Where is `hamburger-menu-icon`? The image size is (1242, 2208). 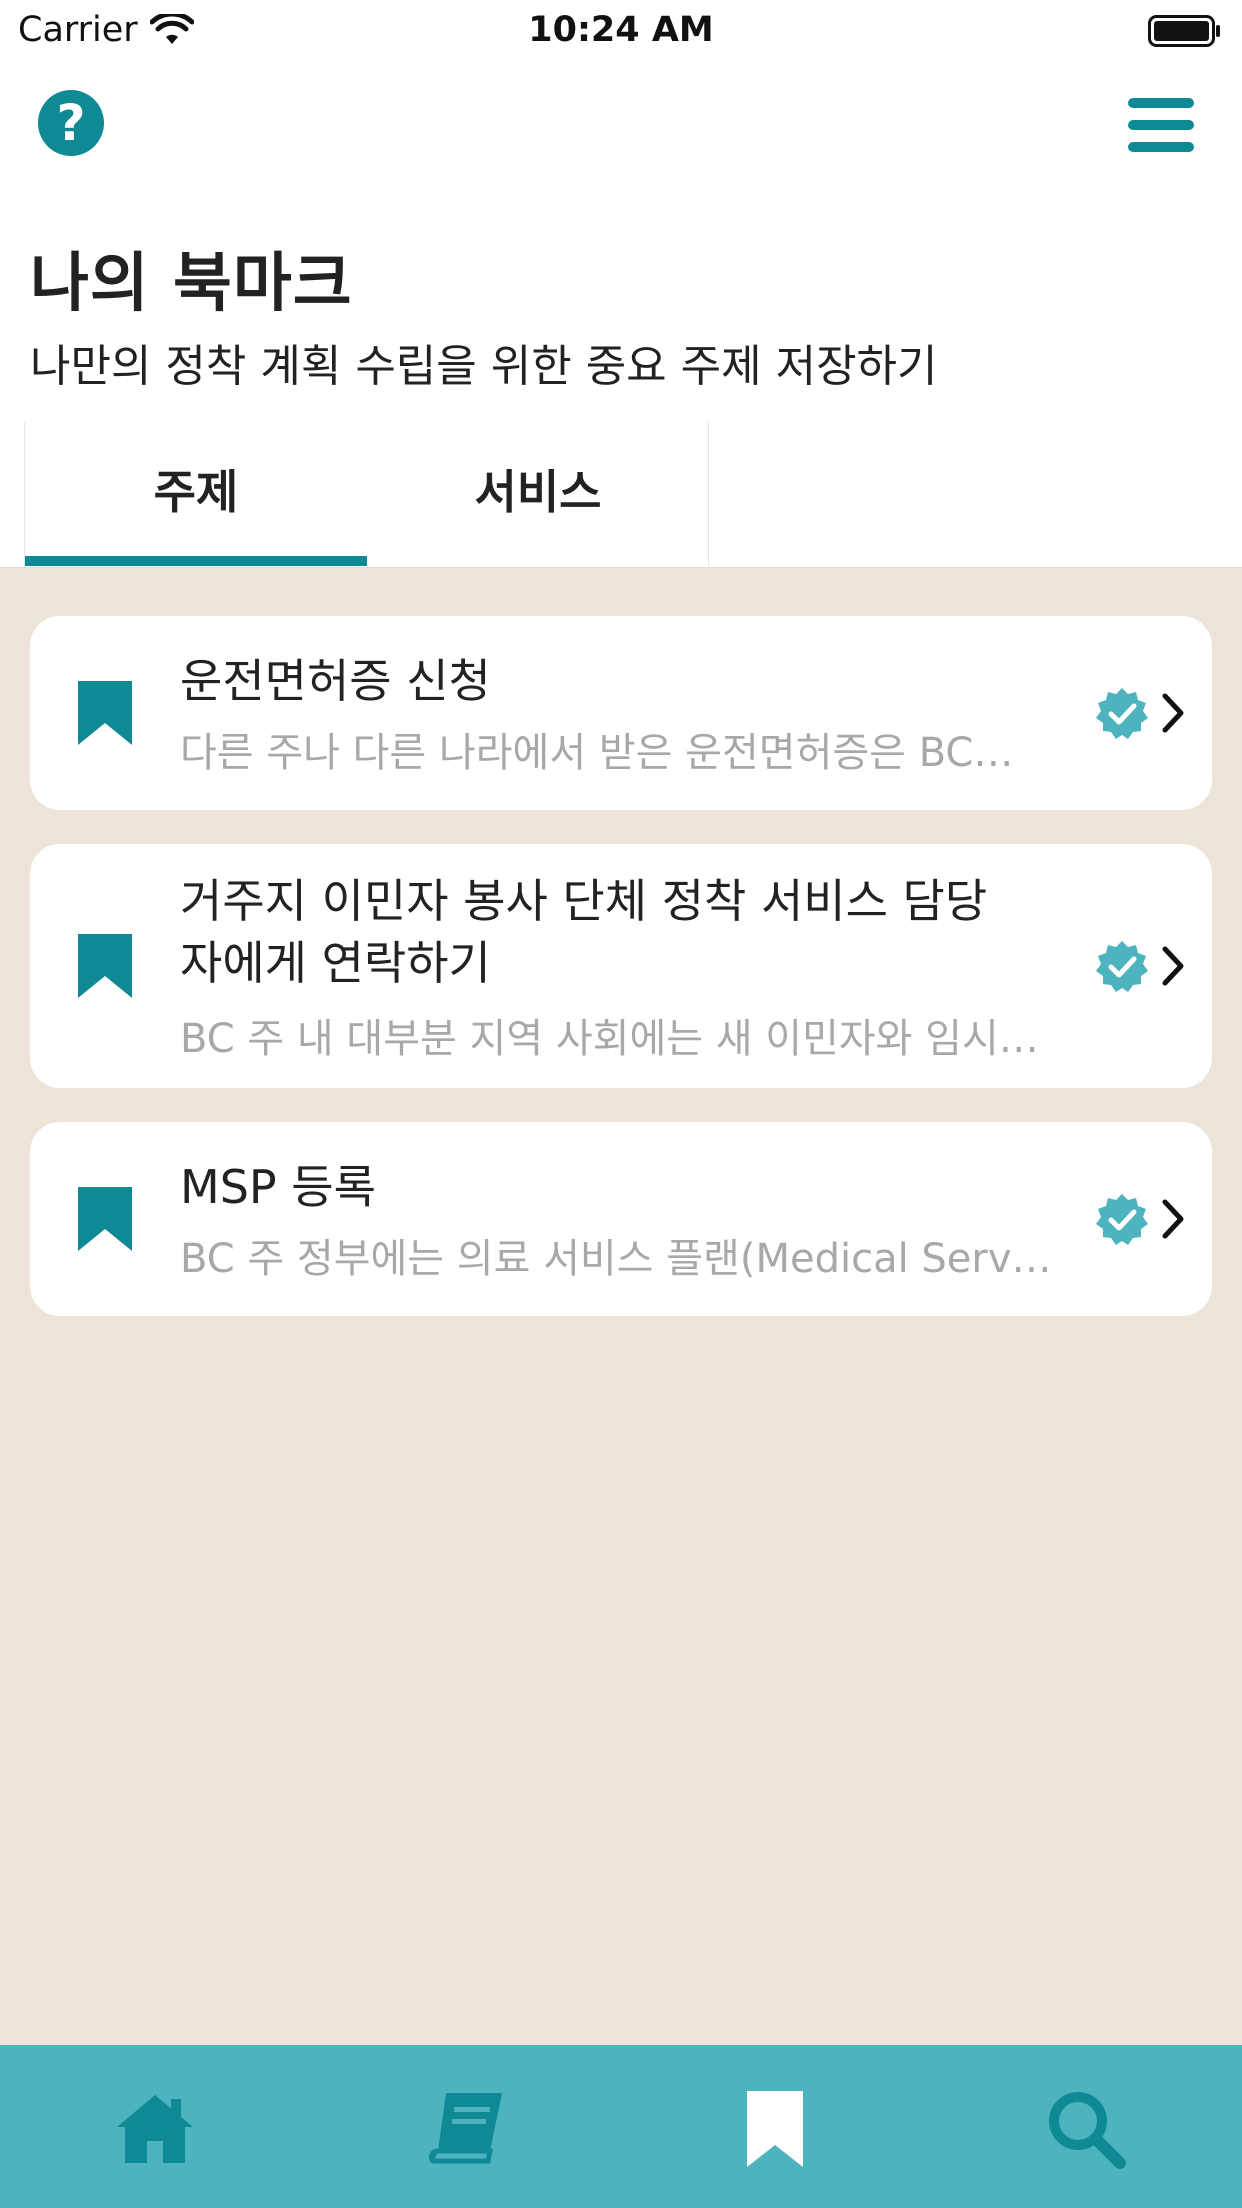 hamburger-menu-icon is located at coordinates (1161, 125).